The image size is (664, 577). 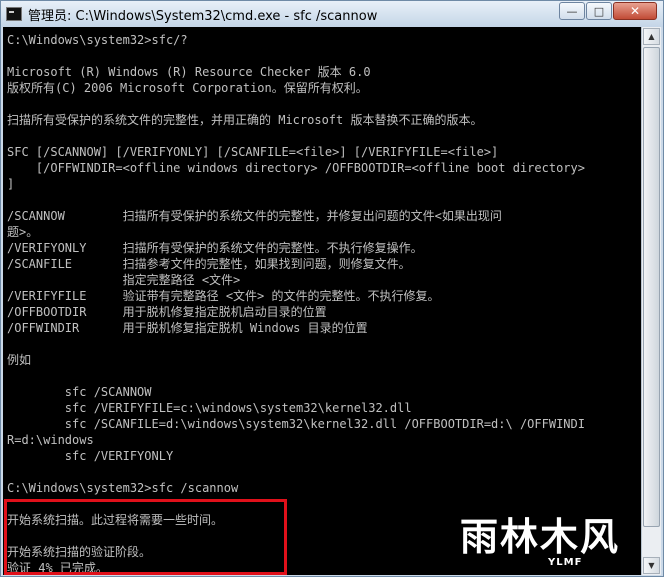 I want to click on console-line: /OFFBOOTDIR 用于脱机修复指定脱机启动目录的位置, so click(x=167, y=312).